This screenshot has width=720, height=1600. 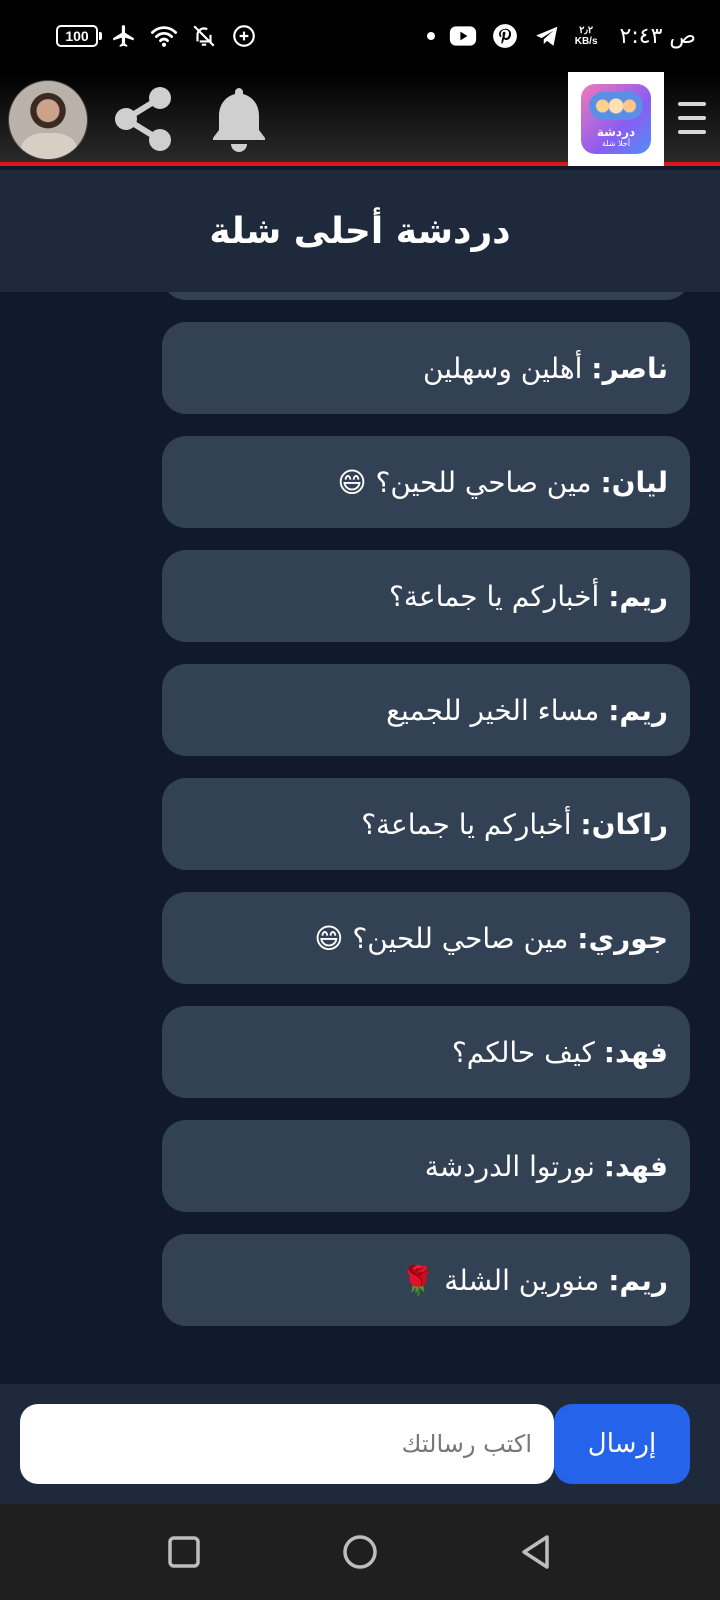 What do you see at coordinates (426, 296) in the screenshot?
I see `message-bubble-partial` at bounding box center [426, 296].